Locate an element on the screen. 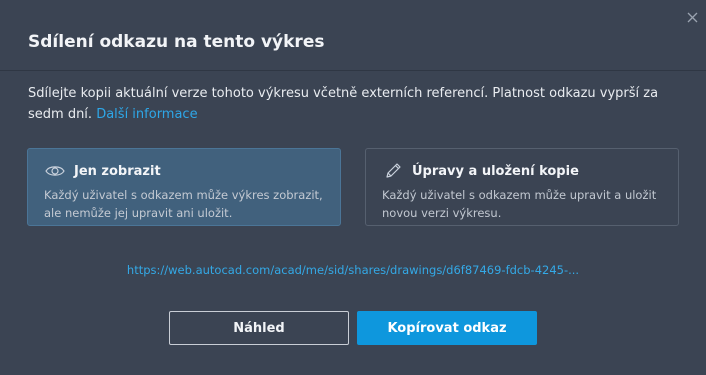 The height and width of the screenshot is (375, 706). header-divider is located at coordinates (353, 70).